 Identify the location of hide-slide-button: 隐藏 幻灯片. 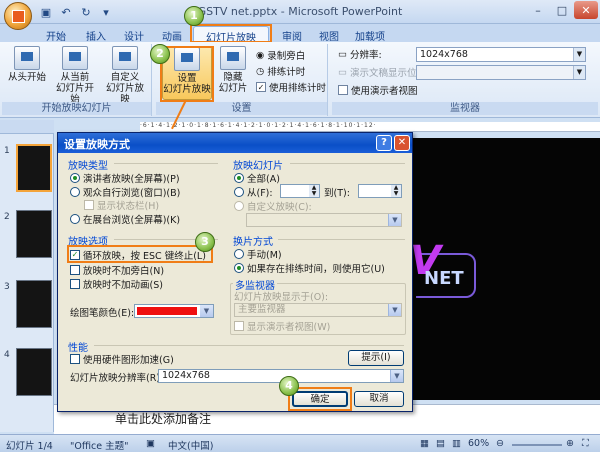
(233, 70).